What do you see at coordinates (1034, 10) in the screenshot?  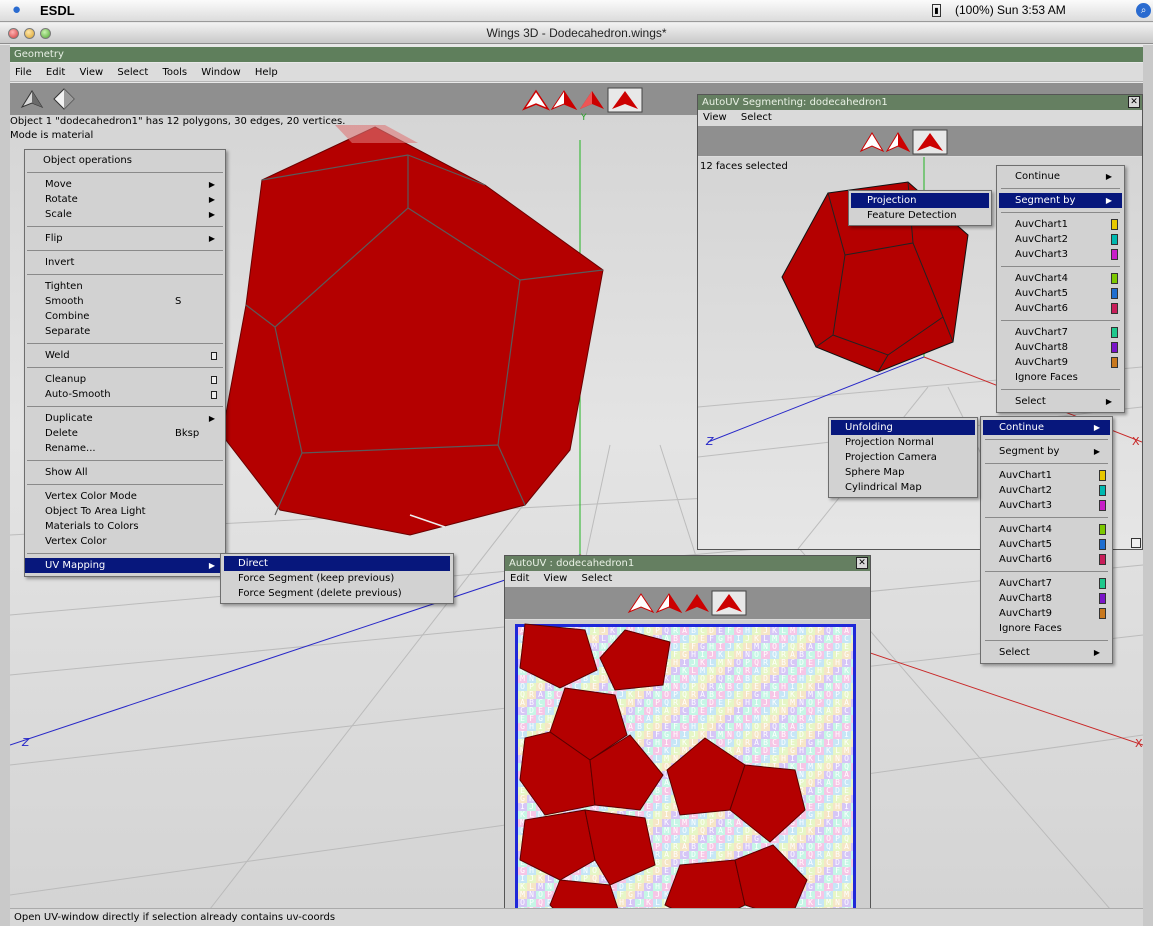 I see `clock-status: (100%) Sun 3:53 AM` at bounding box center [1034, 10].